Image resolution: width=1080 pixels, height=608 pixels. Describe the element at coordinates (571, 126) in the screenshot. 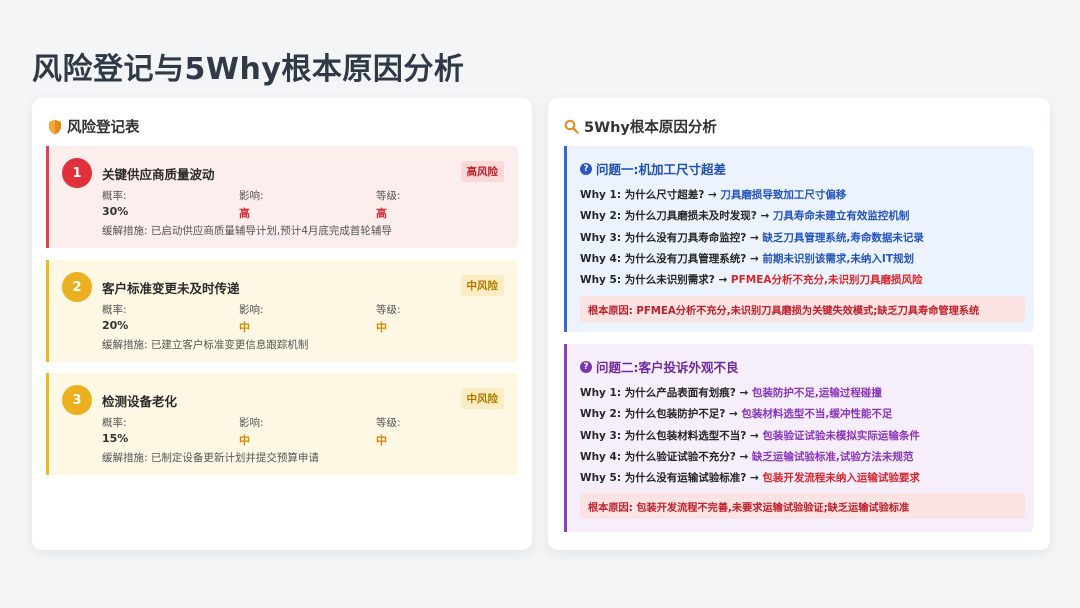

I see `magnifier-icon` at that location.